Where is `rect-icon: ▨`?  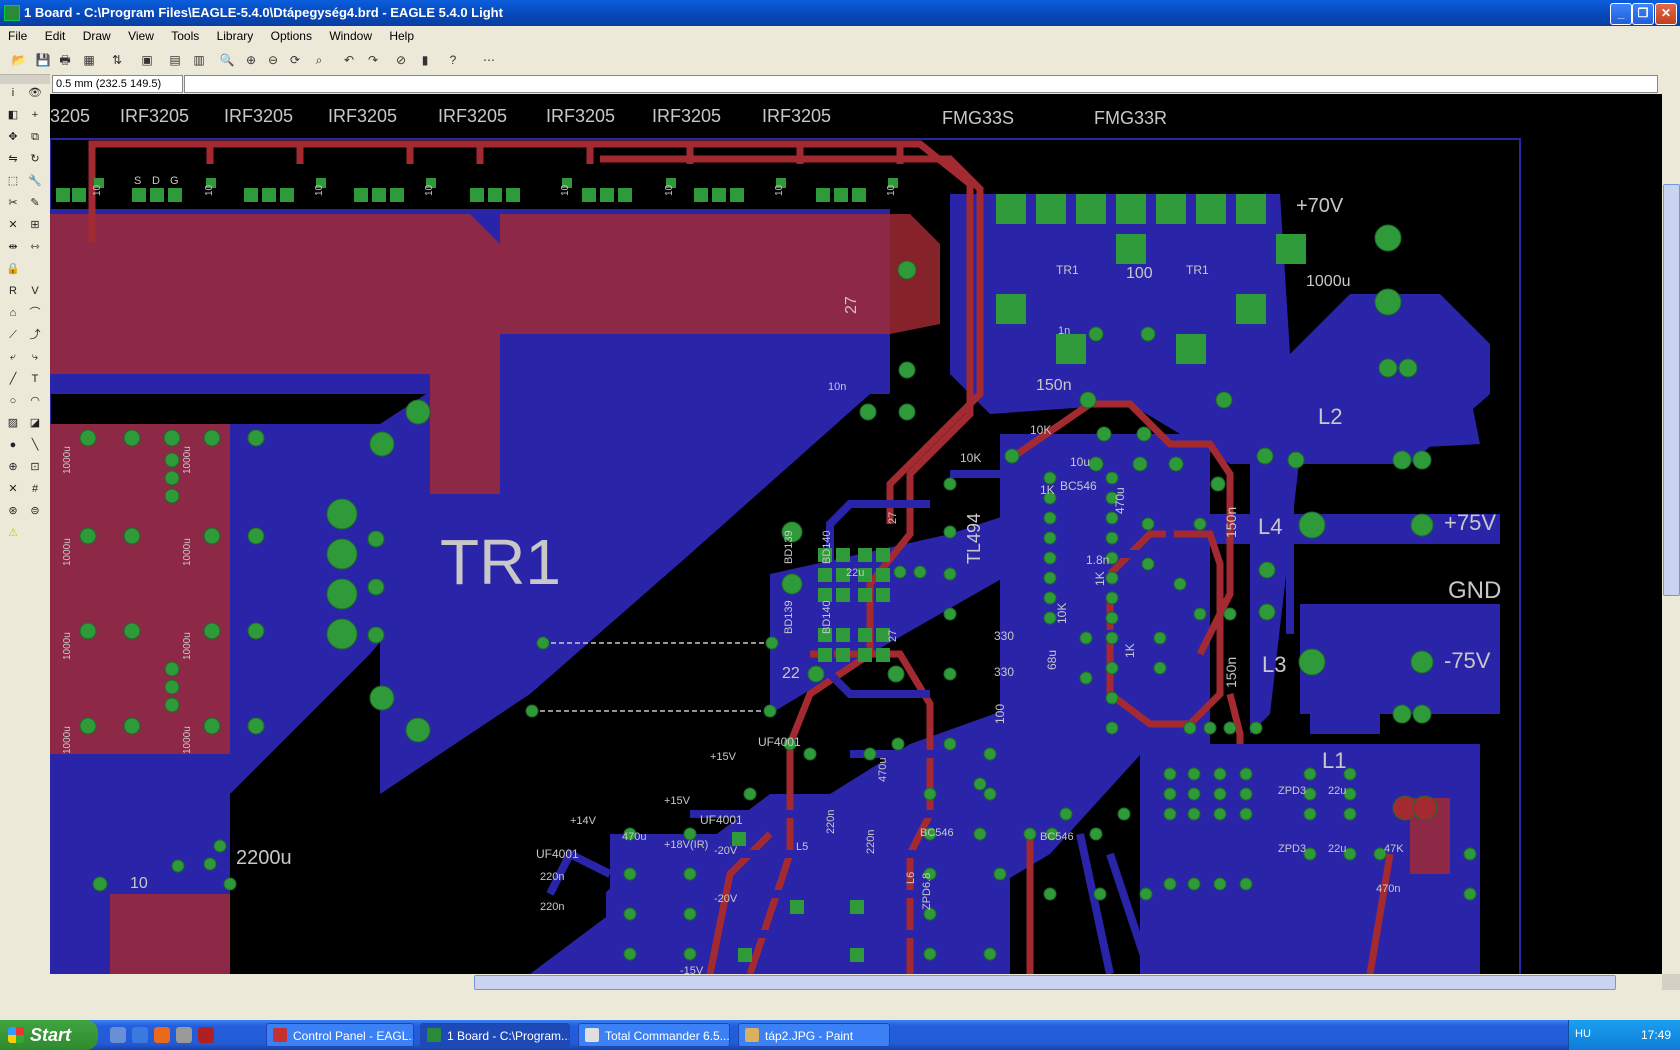 rect-icon: ▨ is located at coordinates (13, 423).